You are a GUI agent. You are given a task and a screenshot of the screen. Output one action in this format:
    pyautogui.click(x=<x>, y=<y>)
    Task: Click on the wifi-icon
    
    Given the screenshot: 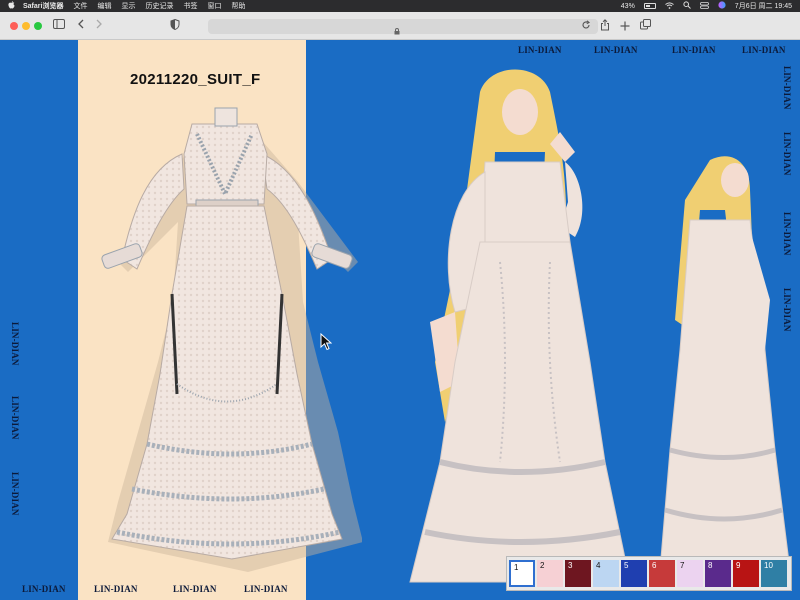 What is the action you would take?
    pyautogui.click(x=669, y=6)
    